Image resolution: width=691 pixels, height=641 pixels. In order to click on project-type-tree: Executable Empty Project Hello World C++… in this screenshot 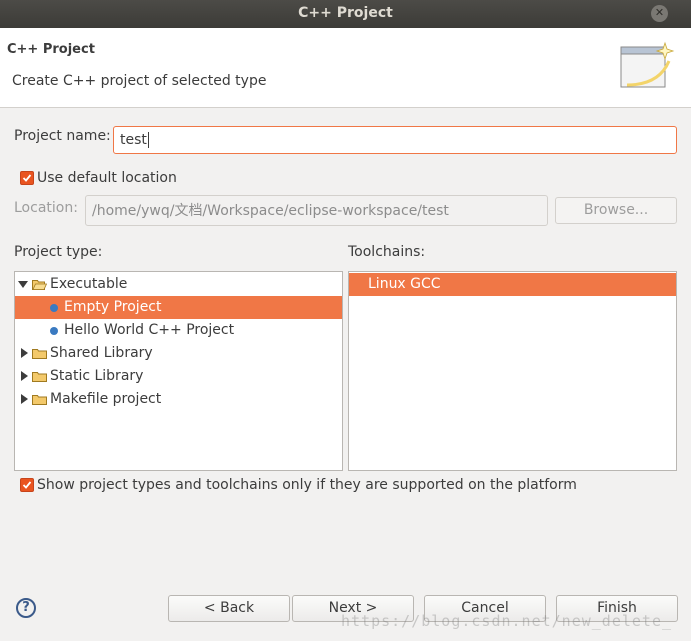, I will do `click(178, 371)`.